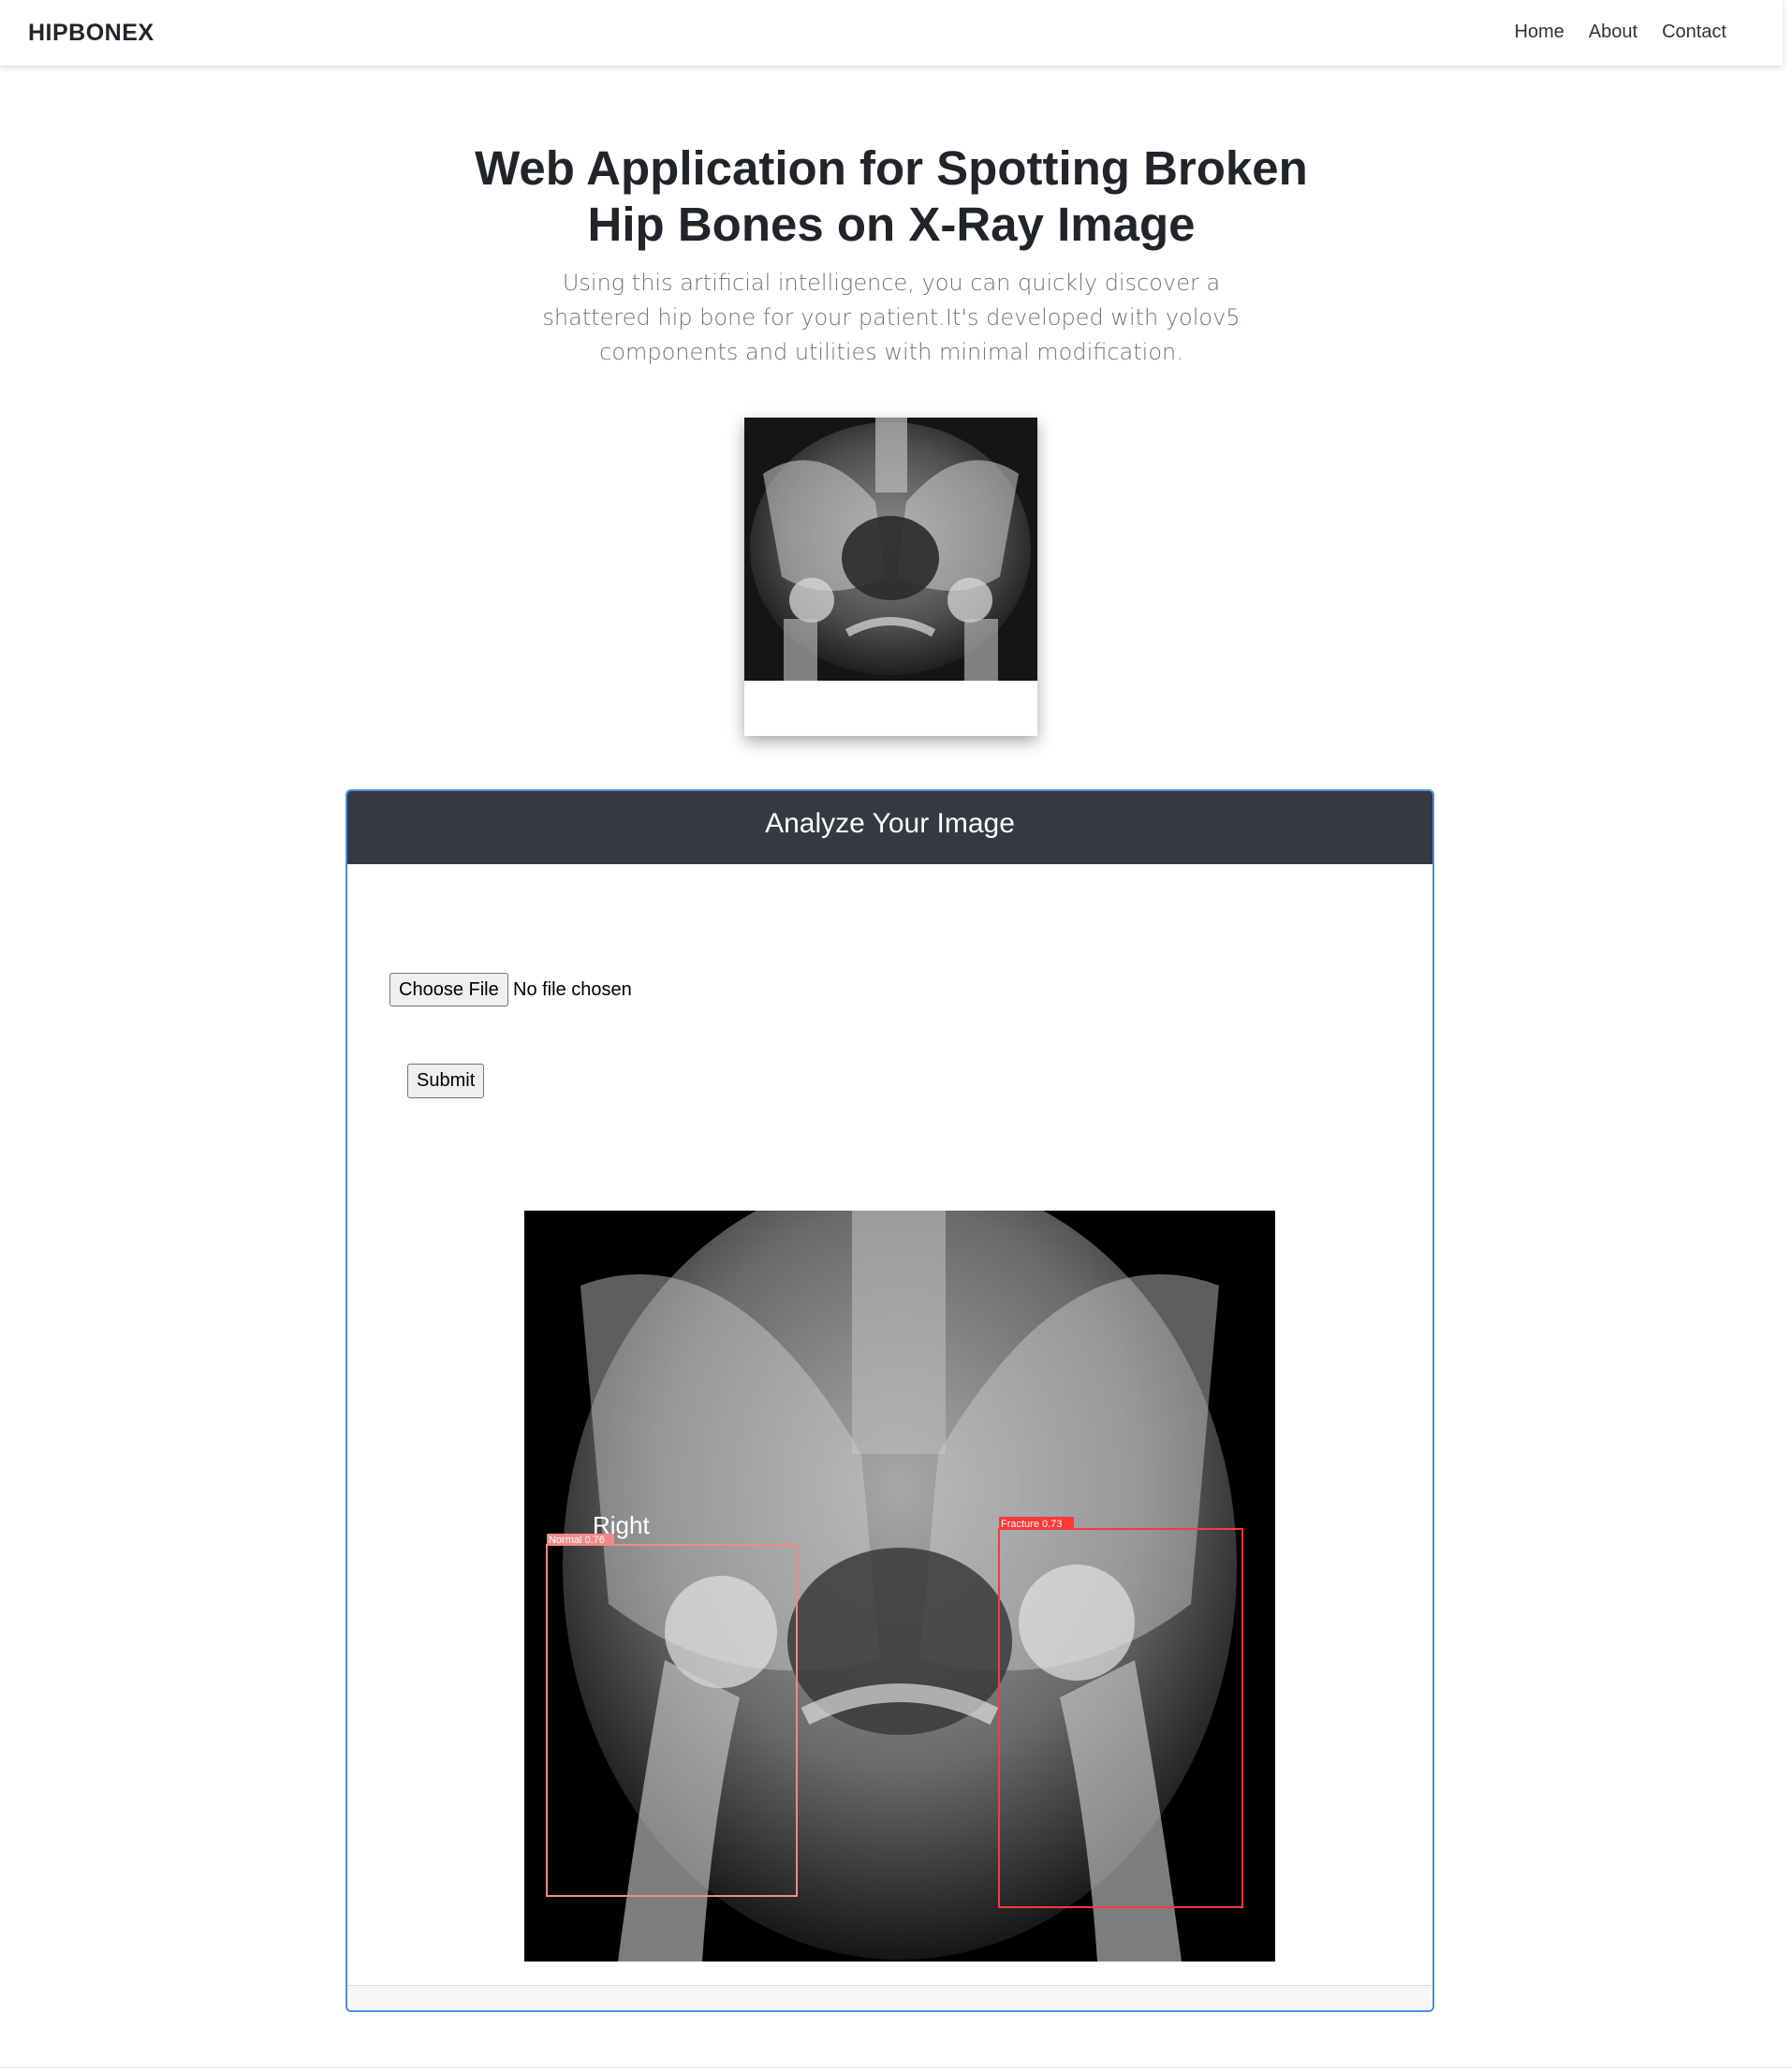 Image resolution: width=1792 pixels, height=2072 pixels. I want to click on nav-about-link: About, so click(1613, 32).